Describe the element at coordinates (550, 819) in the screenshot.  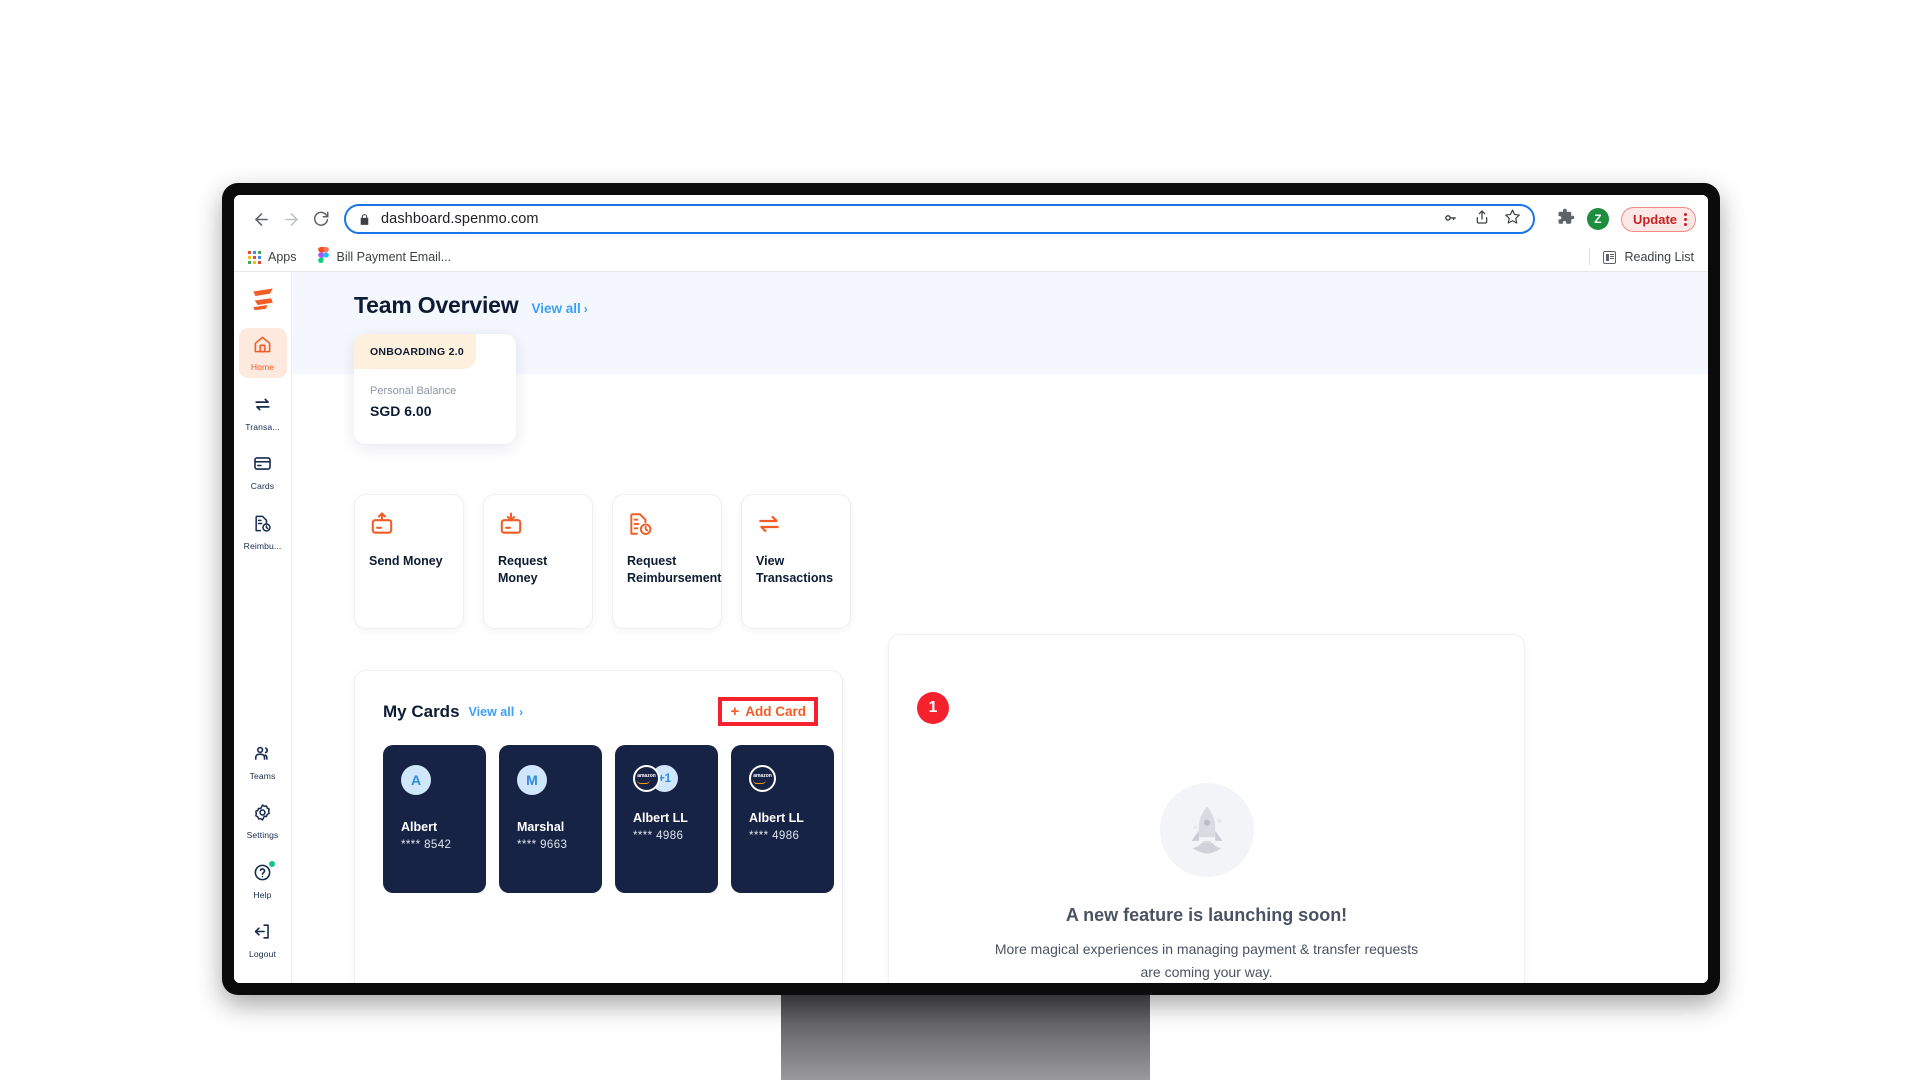
I see `card-tile: M Marshal **** 9663` at that location.